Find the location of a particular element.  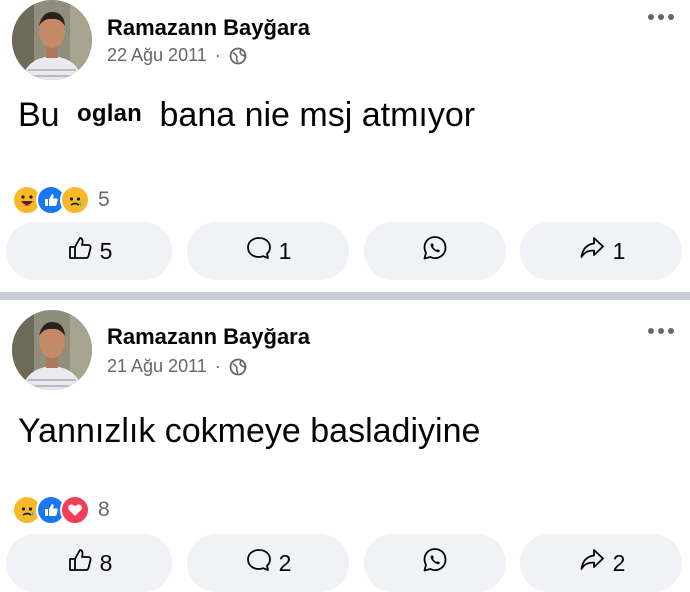

like-count: 8 is located at coordinates (106, 562).